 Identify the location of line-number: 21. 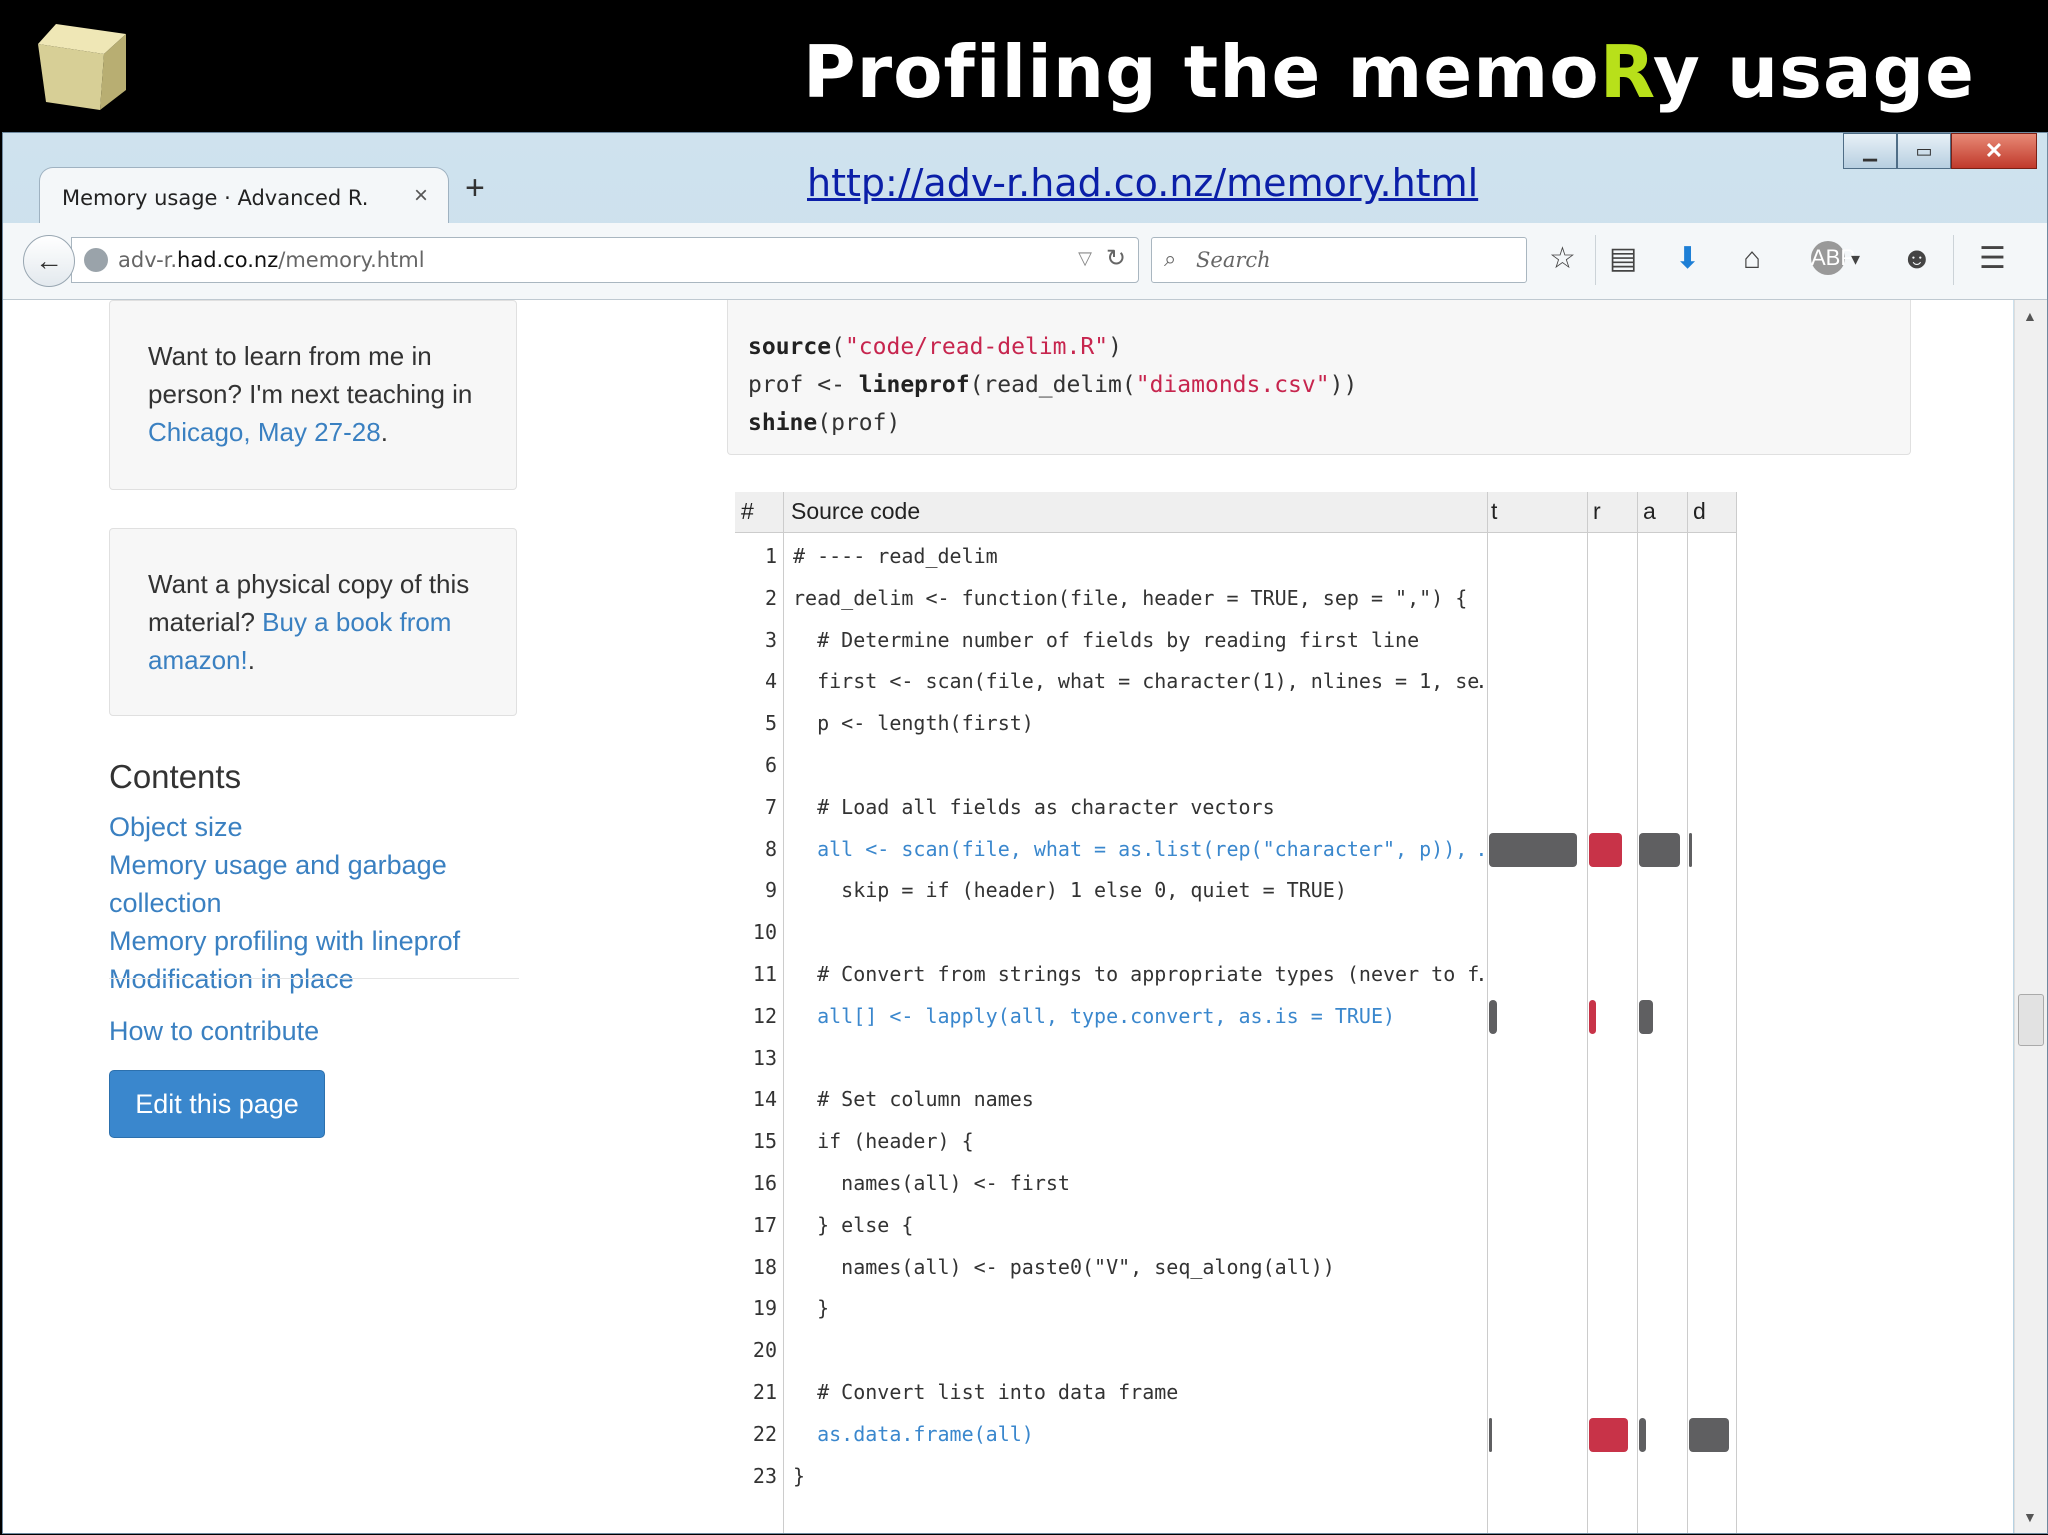
(764, 1392).